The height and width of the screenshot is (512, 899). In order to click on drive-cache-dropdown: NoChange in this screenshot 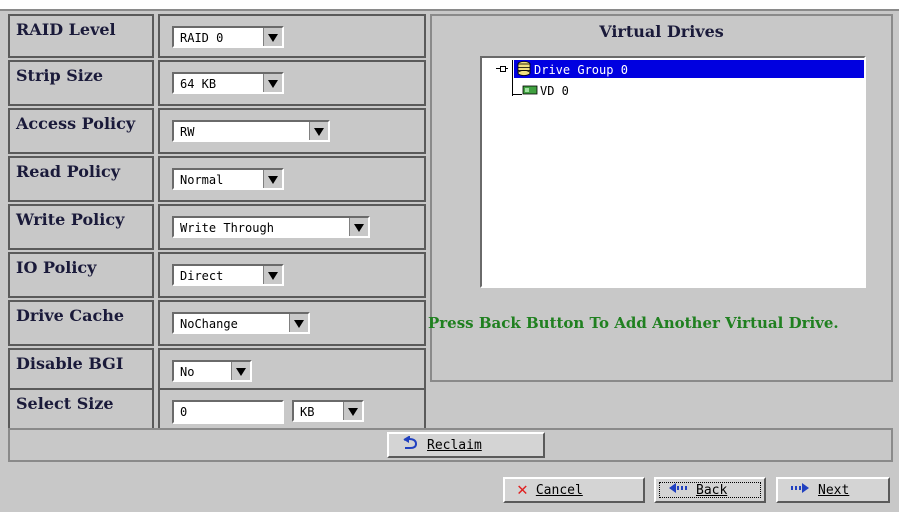, I will do `click(241, 323)`.